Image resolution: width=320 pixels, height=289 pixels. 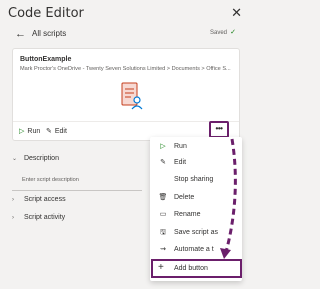 I want to click on menu-item-label: Delete, so click(x=184, y=197).